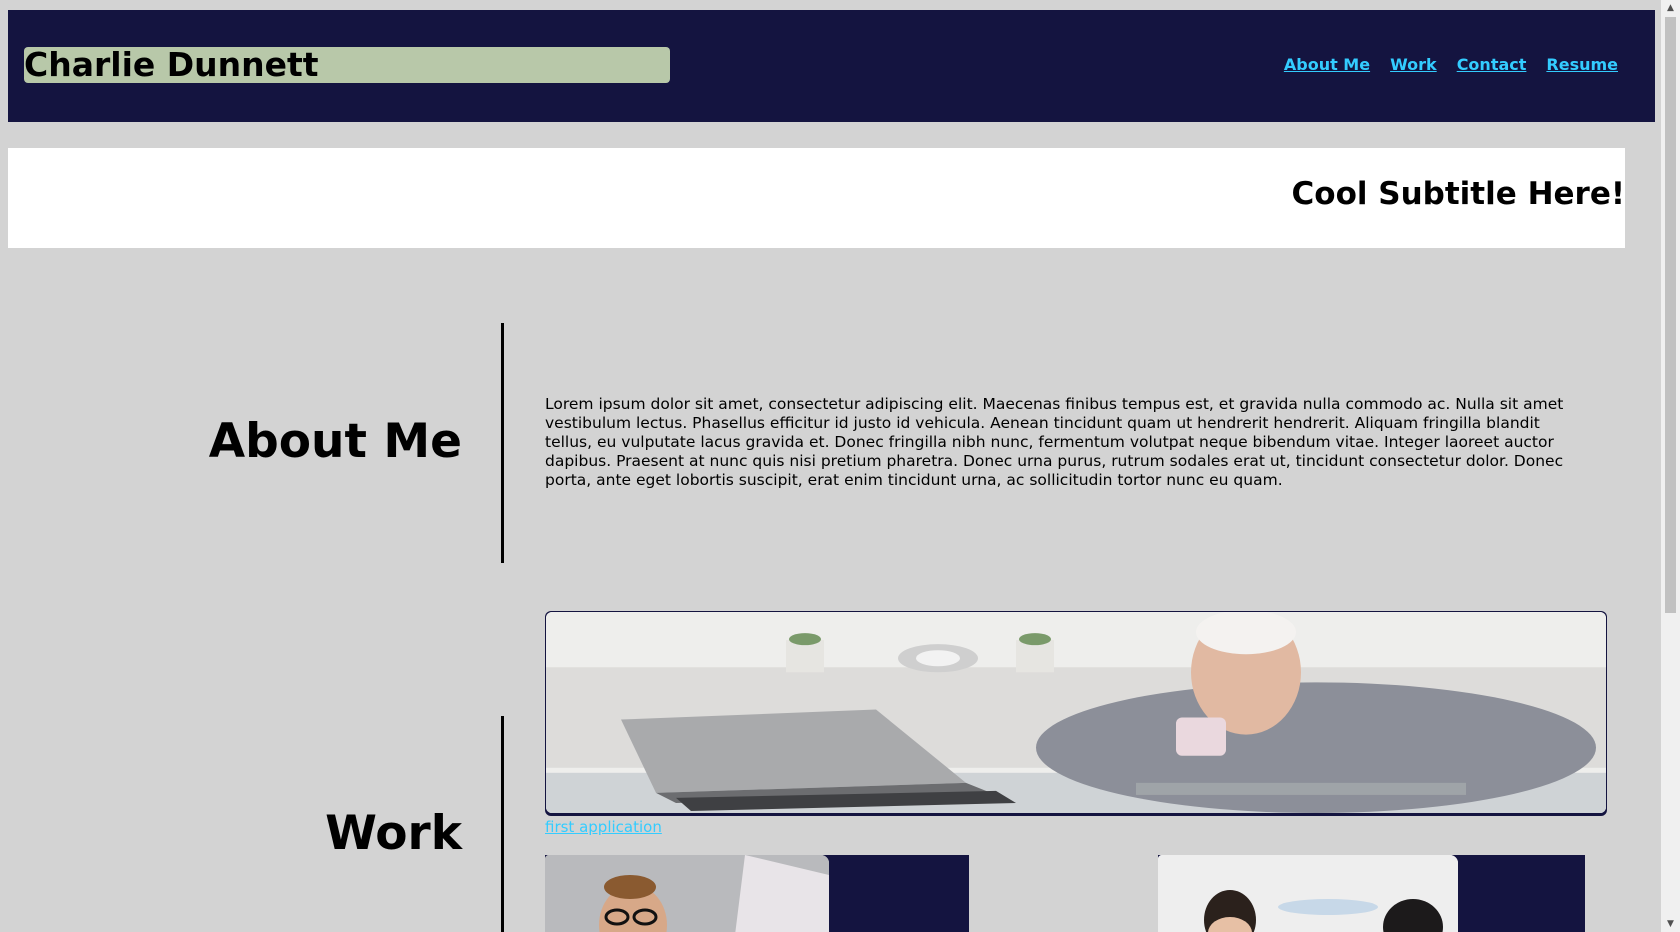  I want to click on nav-link-about-me: About Me, so click(1327, 64).